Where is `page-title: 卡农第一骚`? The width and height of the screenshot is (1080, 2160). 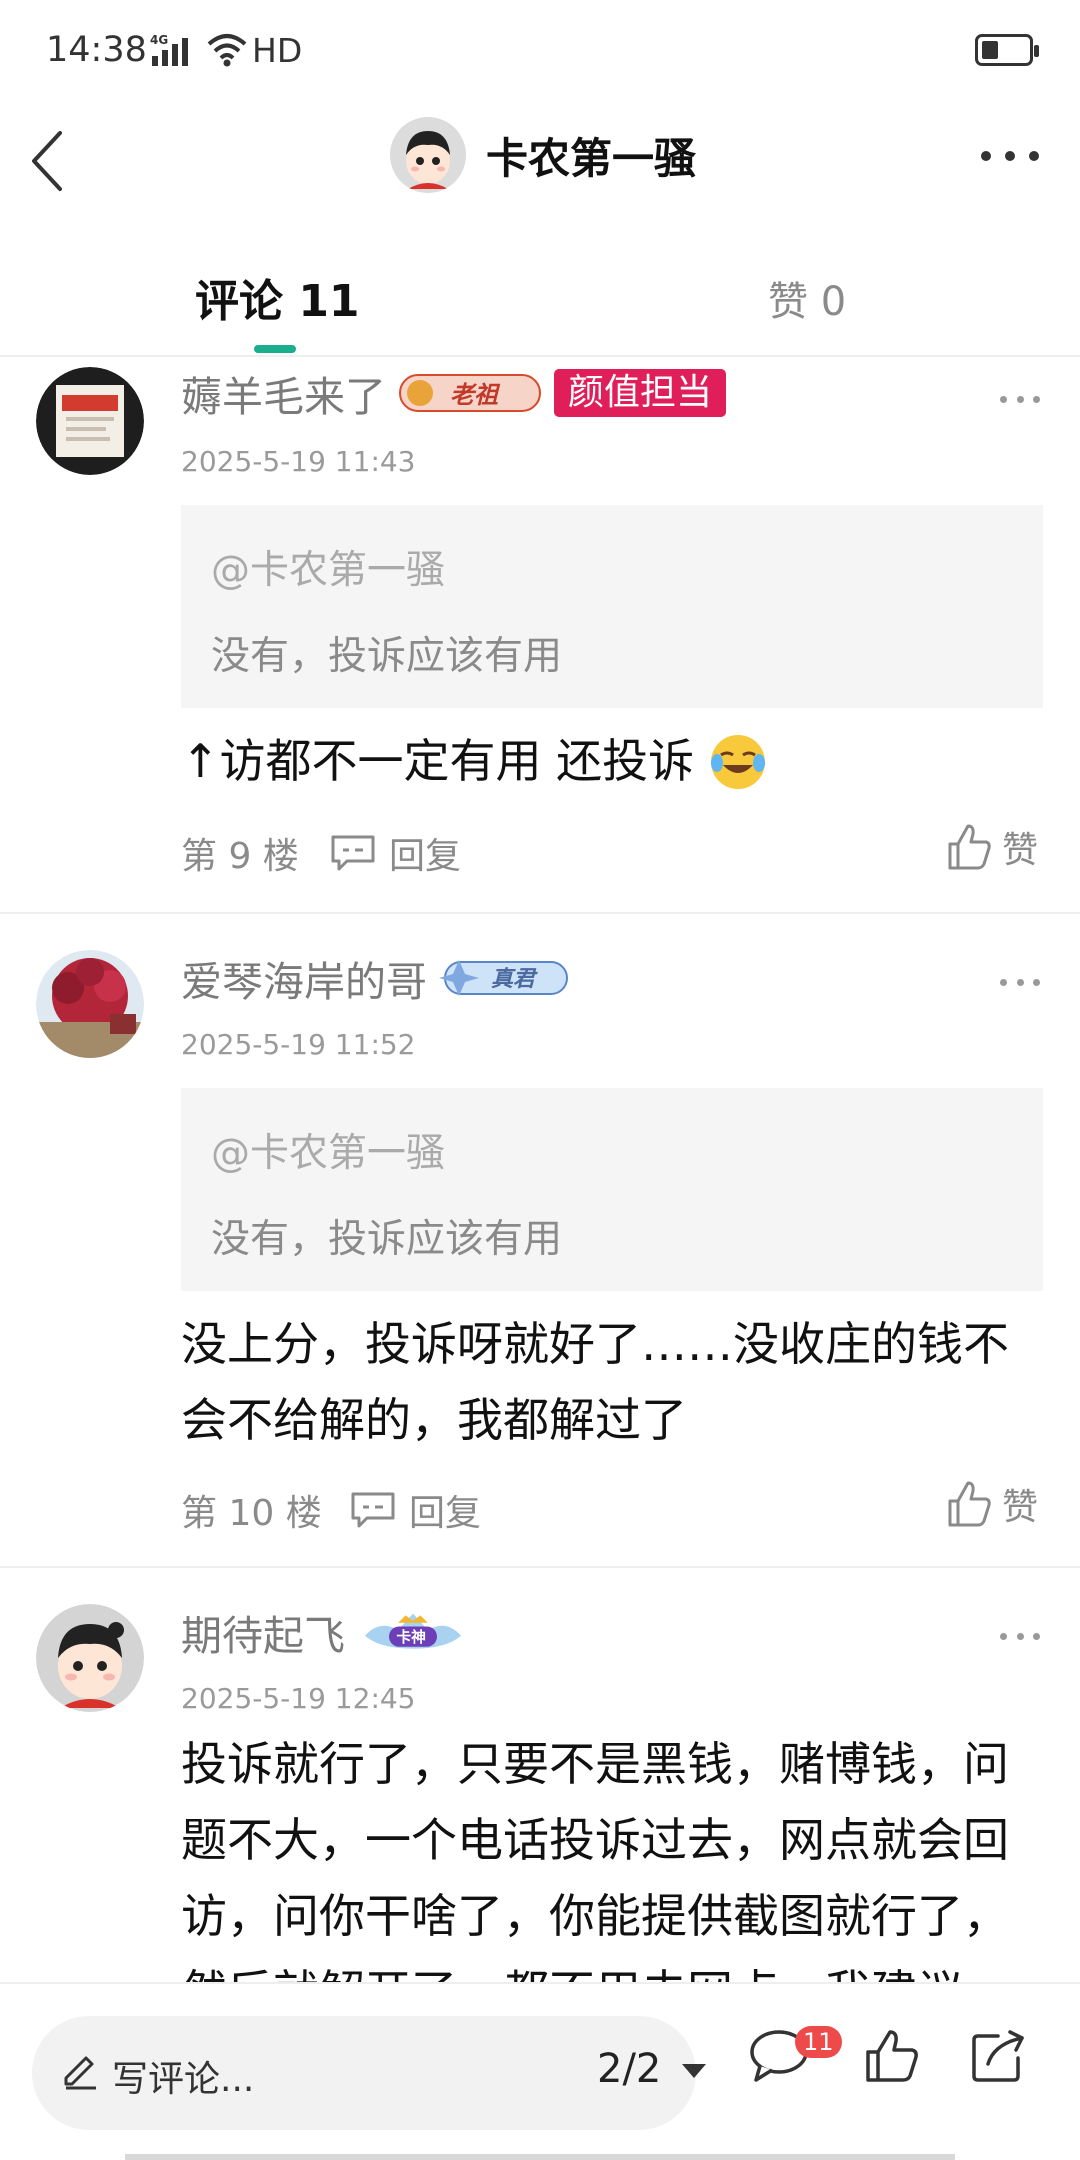 page-title: 卡农第一骚 is located at coordinates (591, 158).